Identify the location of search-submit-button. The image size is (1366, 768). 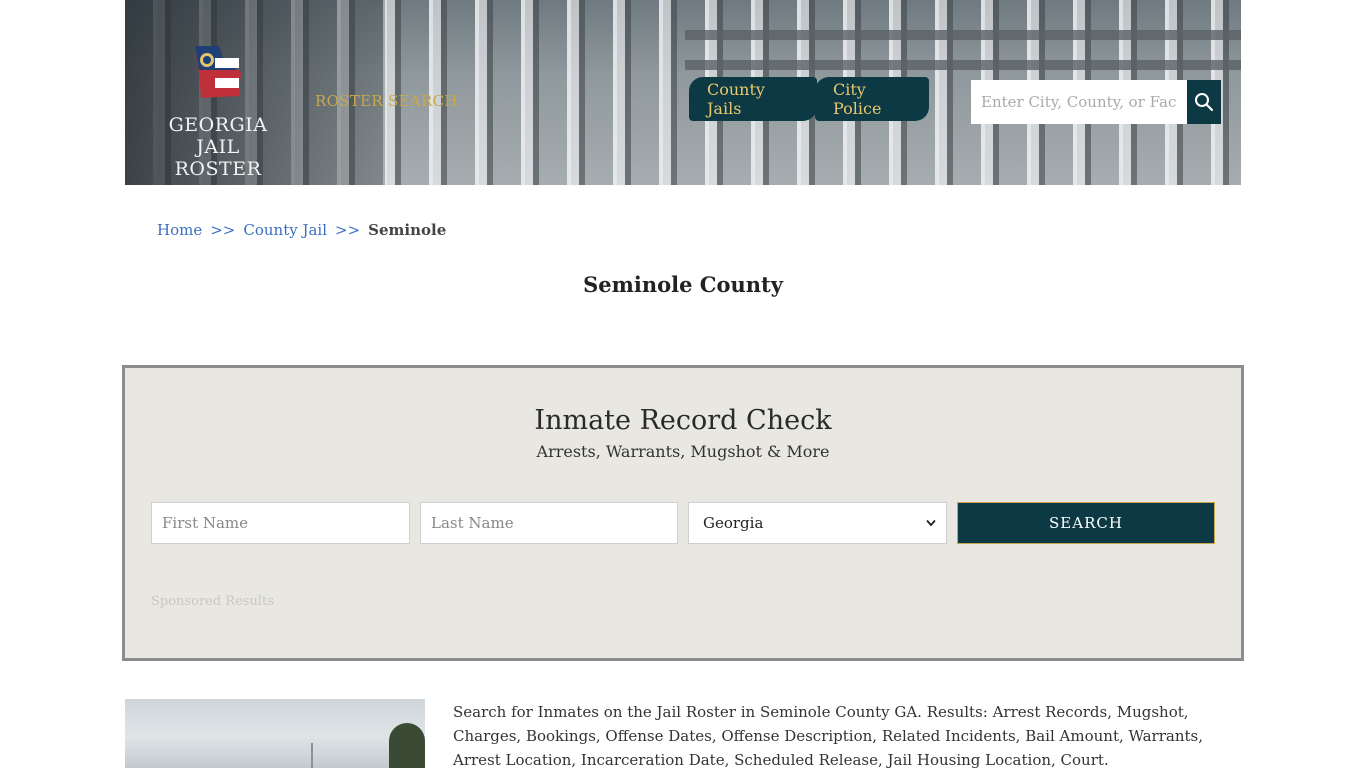
(1204, 102).